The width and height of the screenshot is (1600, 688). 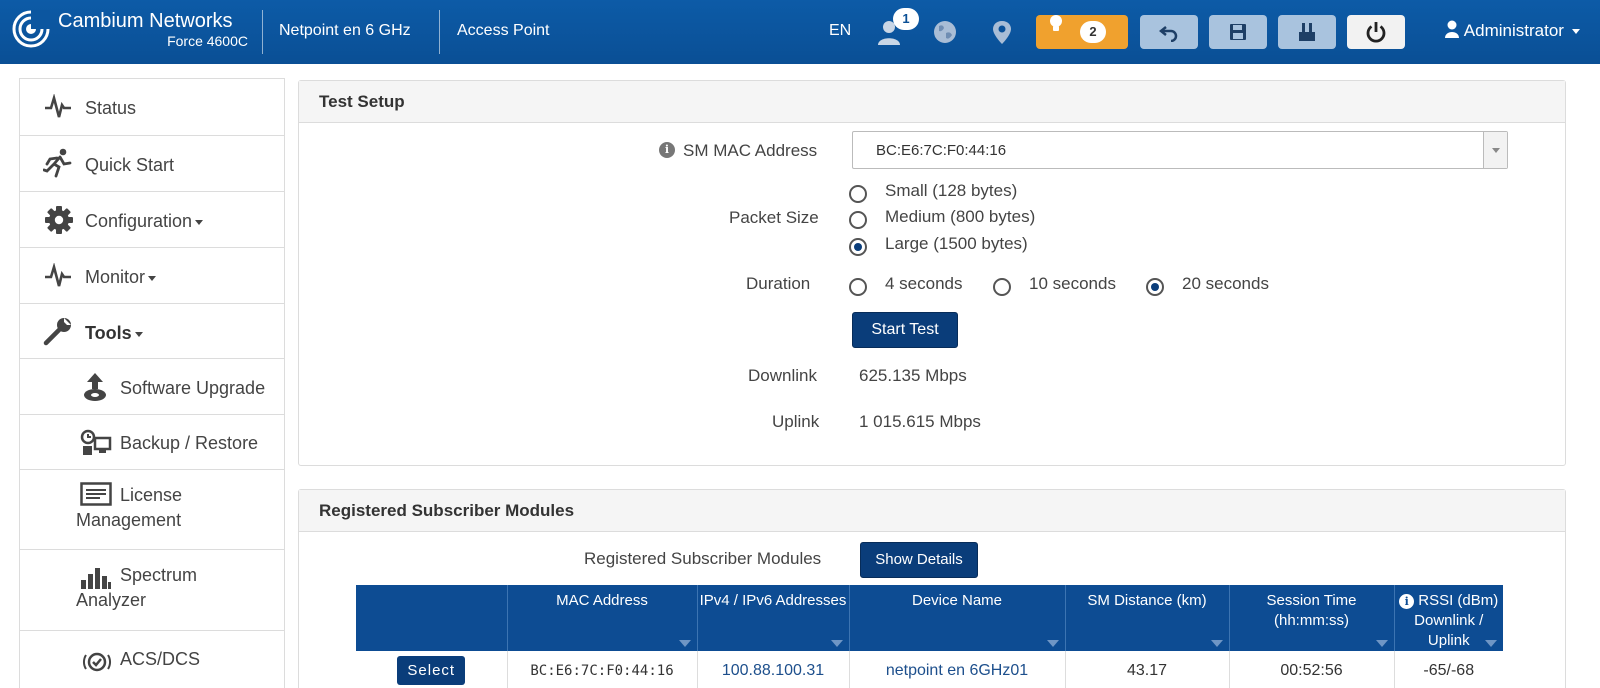 I want to click on users-badge: 1, so click(x=906, y=19).